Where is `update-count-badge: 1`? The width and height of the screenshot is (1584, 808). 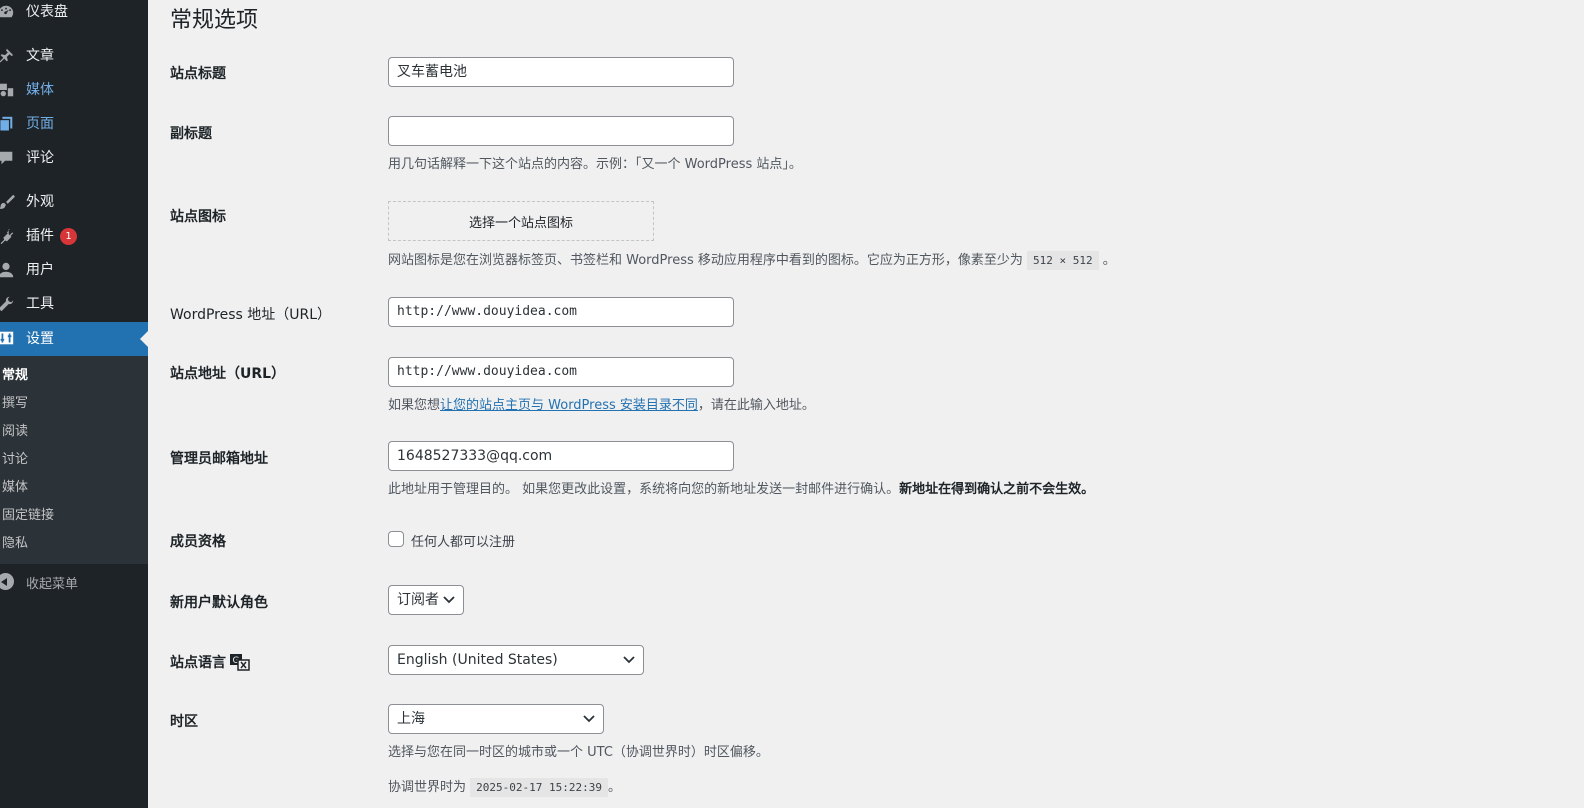
update-count-badge: 1 is located at coordinates (68, 236).